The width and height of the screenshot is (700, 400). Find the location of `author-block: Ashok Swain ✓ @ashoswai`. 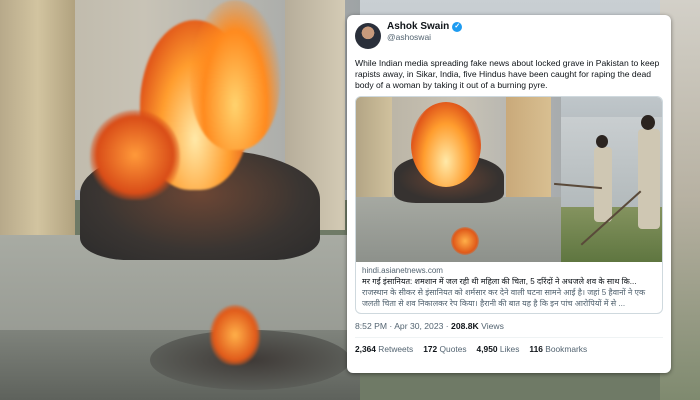

author-block: Ashok Swain ✓ @ashoswai is located at coordinates (425, 32).